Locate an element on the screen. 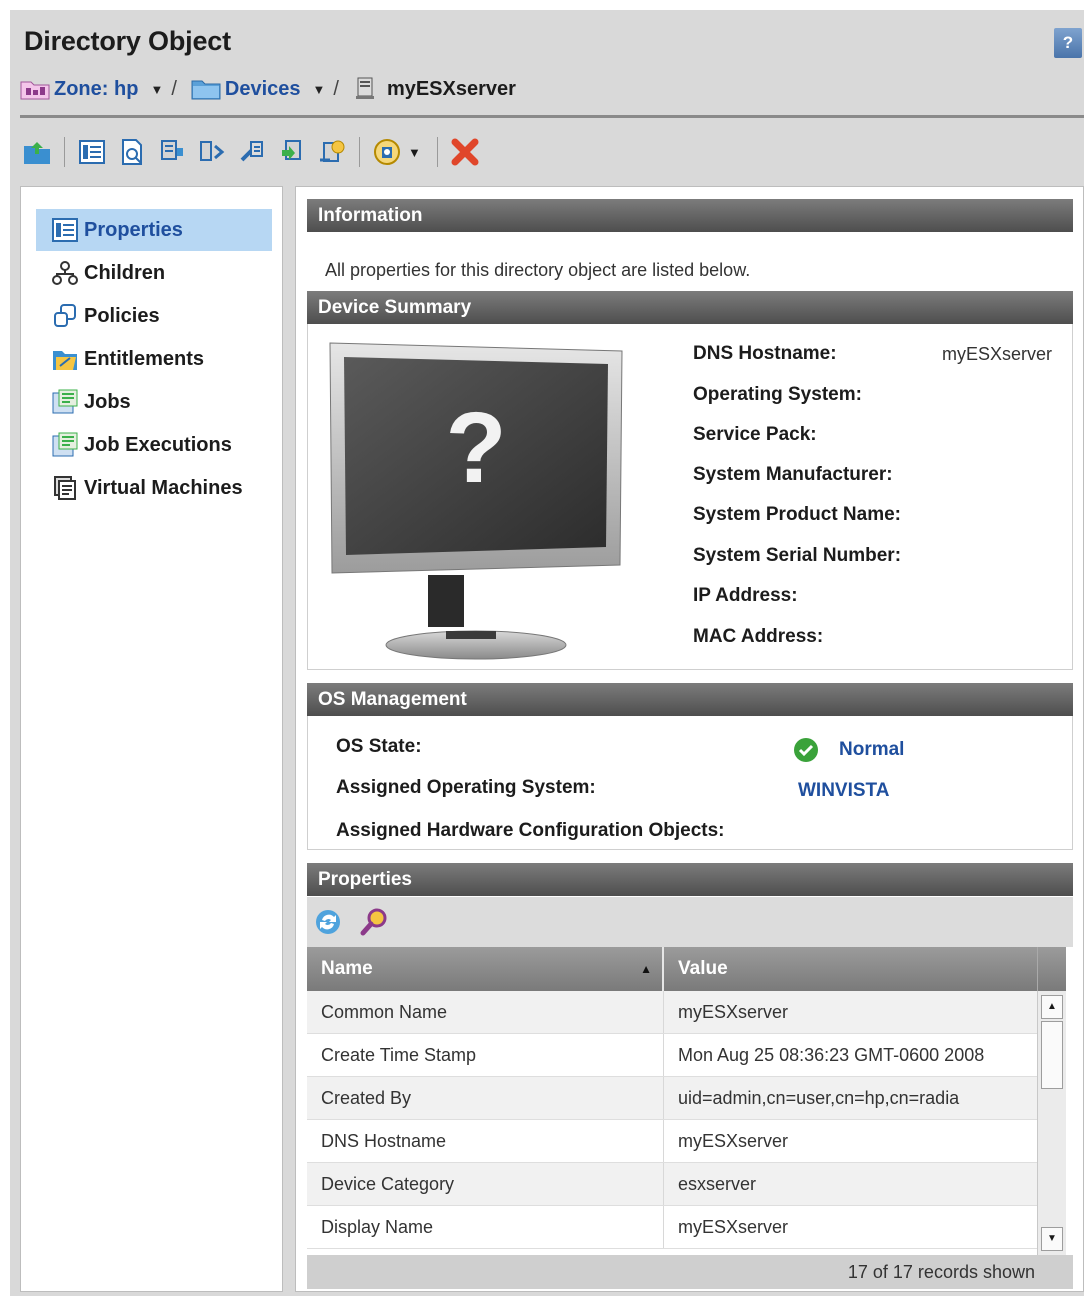 This screenshot has width=1086, height=1298. unknown-device-glyph: ? is located at coordinates (475, 448).